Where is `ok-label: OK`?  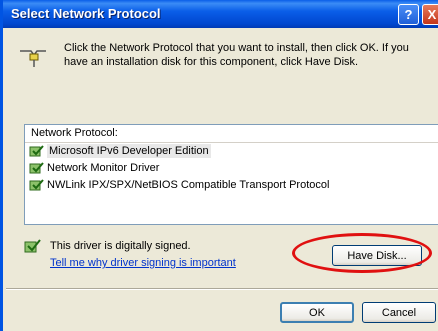
ok-label: OK is located at coordinates (317, 312).